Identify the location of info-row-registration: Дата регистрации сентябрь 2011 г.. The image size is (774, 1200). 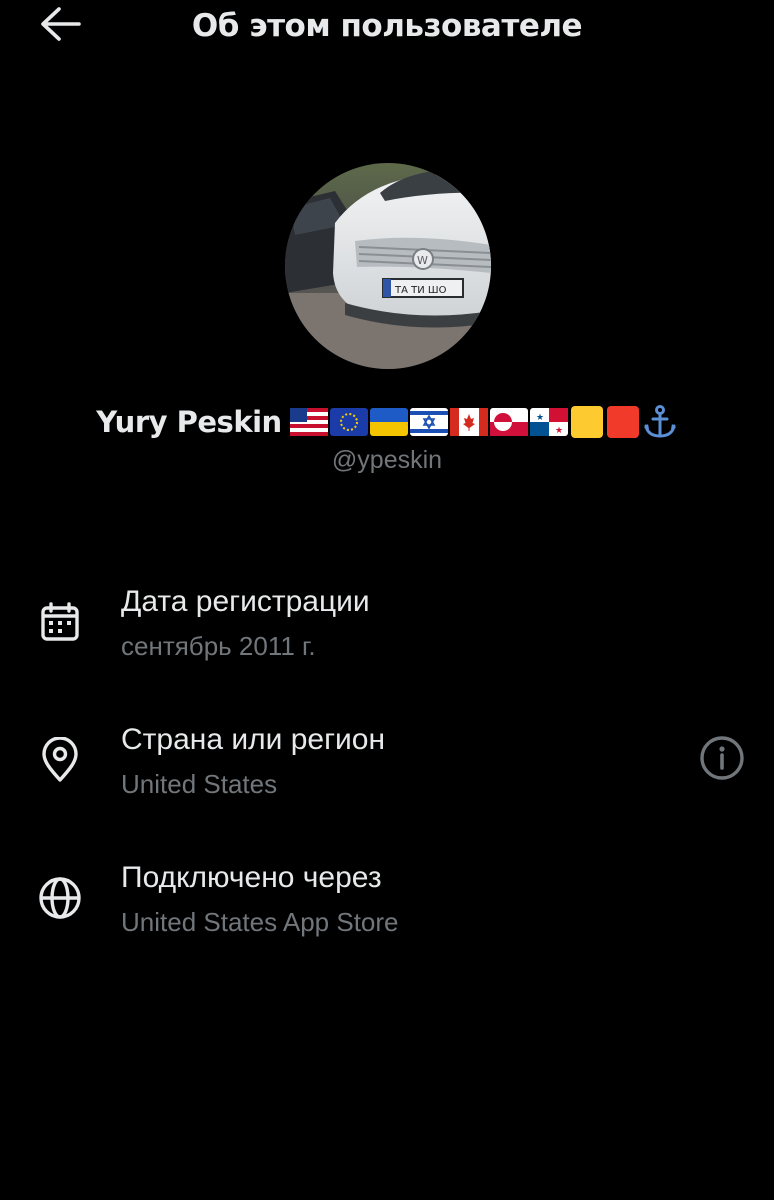
(387, 630).